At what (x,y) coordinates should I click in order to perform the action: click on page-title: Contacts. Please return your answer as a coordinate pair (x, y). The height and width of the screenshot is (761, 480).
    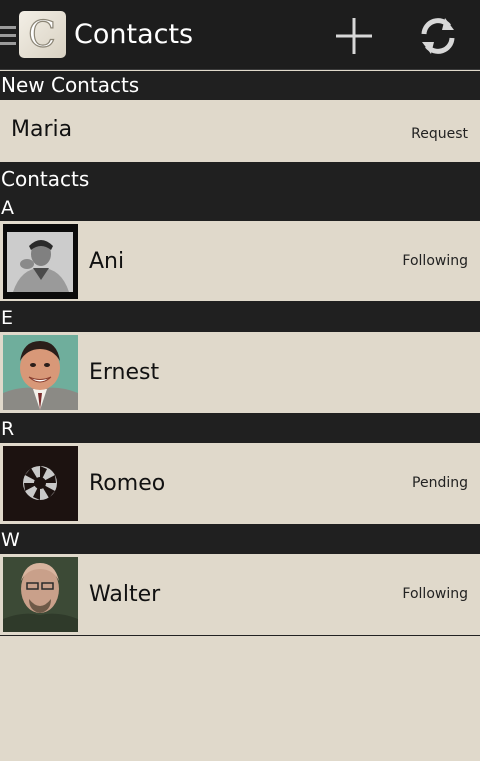
    Looking at the image, I should click on (134, 34).